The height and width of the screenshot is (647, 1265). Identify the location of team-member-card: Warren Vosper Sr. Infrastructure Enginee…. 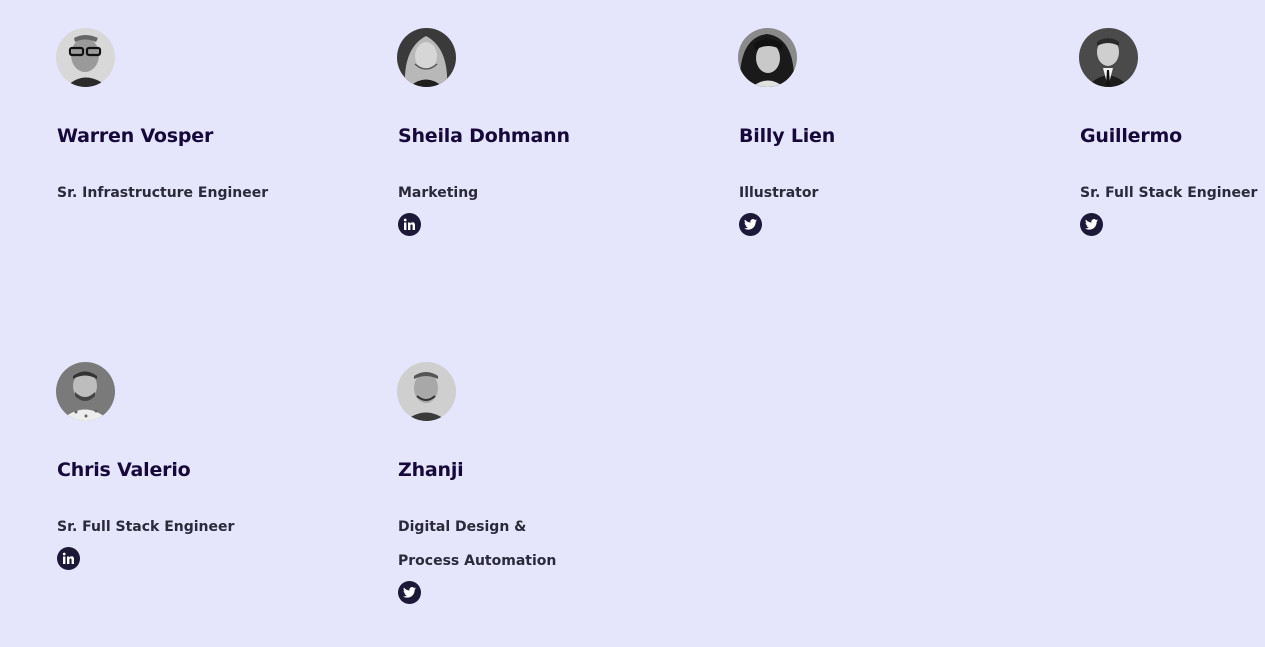
(206, 118).